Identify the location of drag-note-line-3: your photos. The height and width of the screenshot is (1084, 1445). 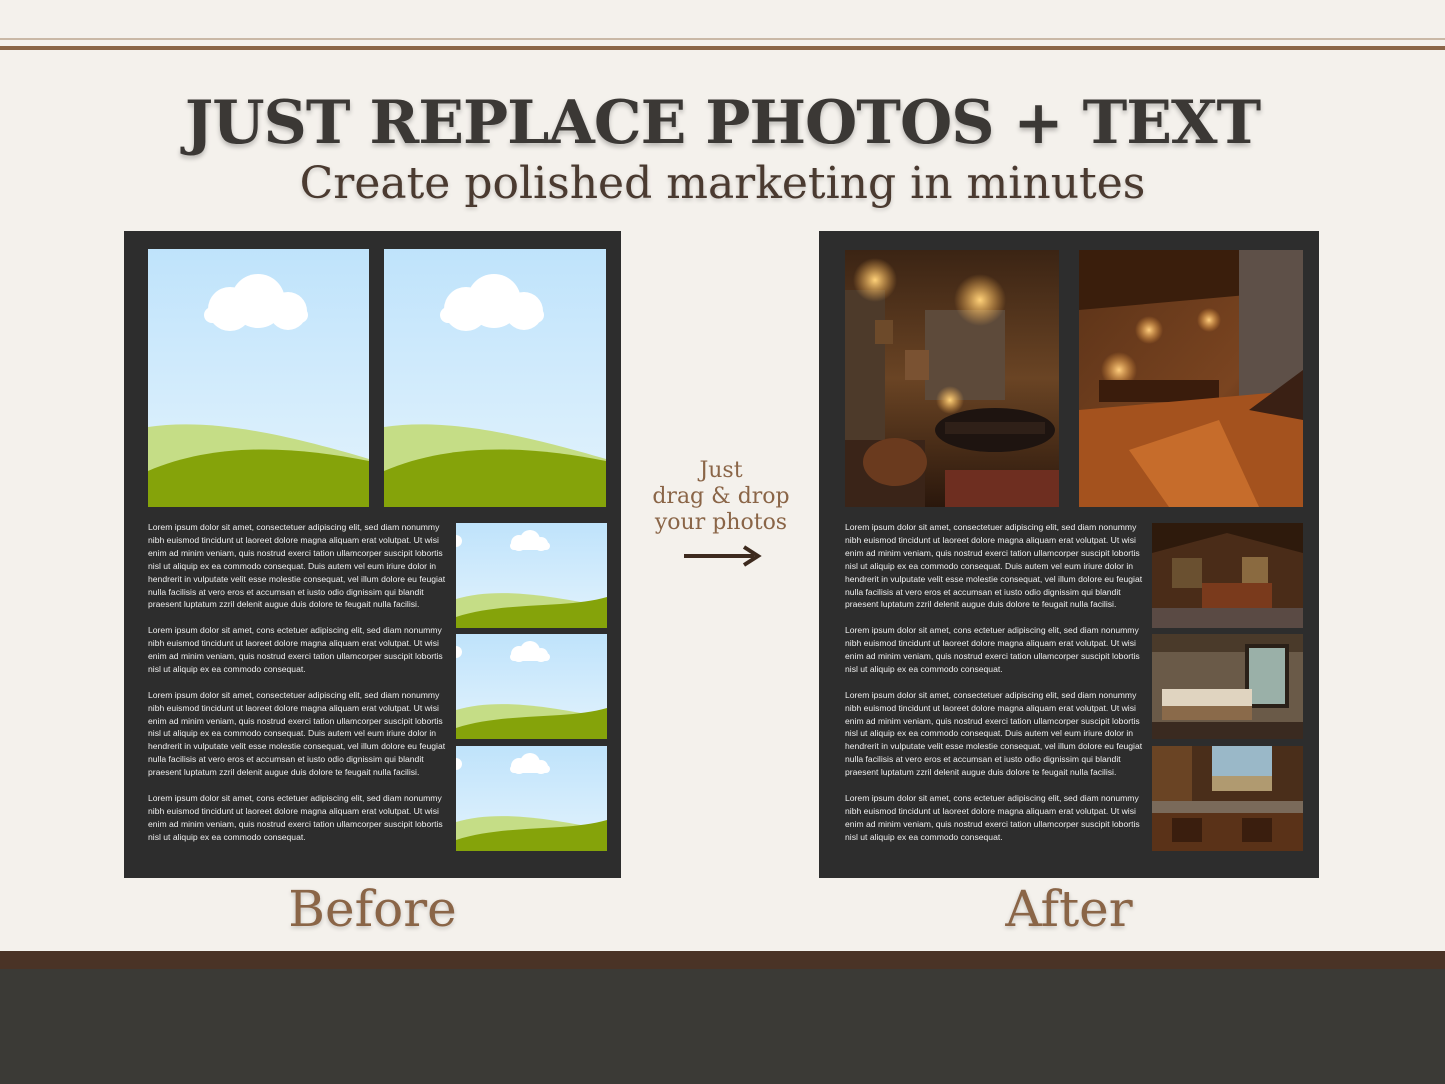
(721, 522).